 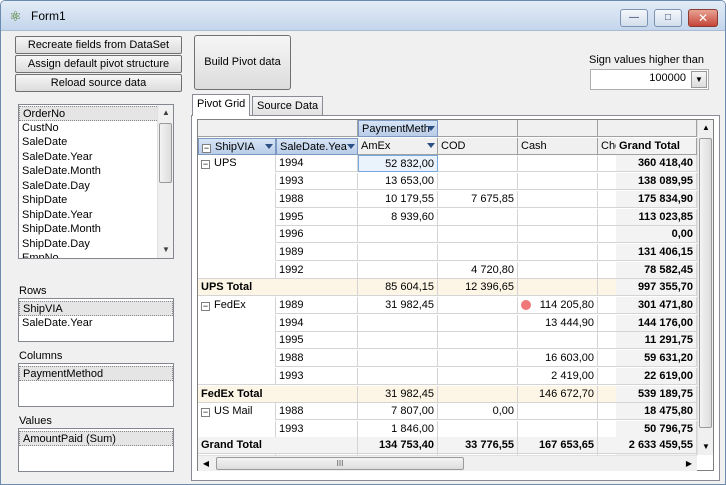 What do you see at coordinates (96, 254) in the screenshot?
I see `field-list-item: EmpNo` at bounding box center [96, 254].